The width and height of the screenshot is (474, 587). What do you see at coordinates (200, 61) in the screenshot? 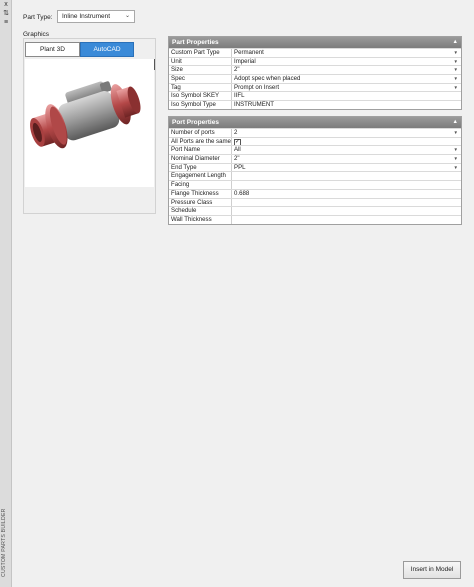
I see `property-name: Unit` at bounding box center [200, 61].